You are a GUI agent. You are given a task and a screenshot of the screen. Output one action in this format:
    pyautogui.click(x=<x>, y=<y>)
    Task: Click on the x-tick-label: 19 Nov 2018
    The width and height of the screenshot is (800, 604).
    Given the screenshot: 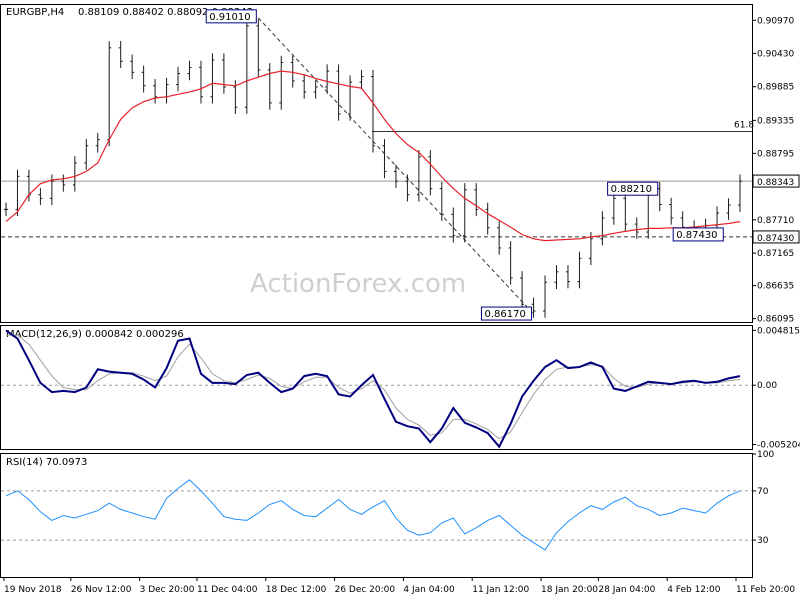 What is the action you would take?
    pyautogui.click(x=33, y=590)
    